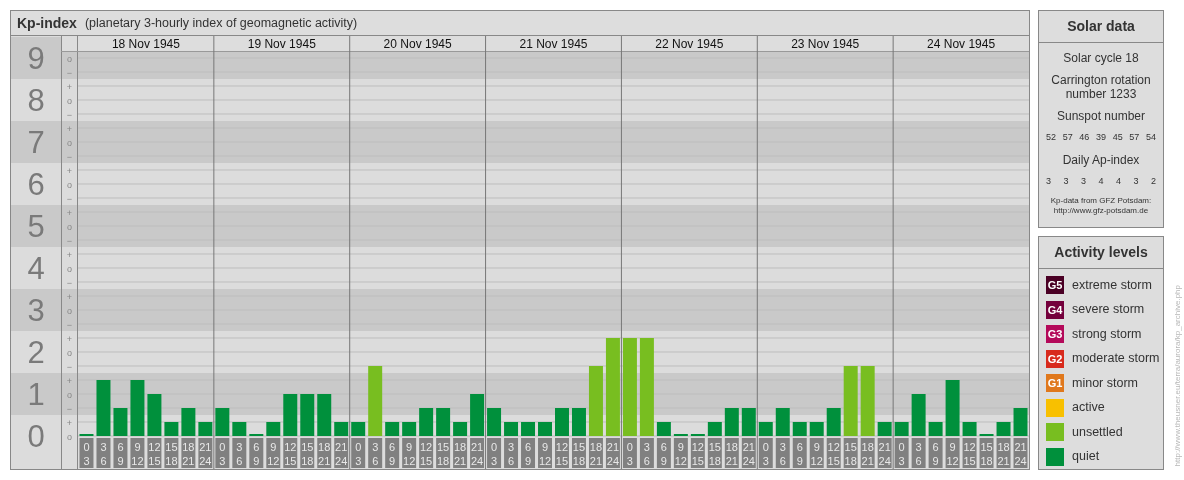  What do you see at coordinates (1150, 137) in the screenshot?
I see `sunspot-value: 54` at bounding box center [1150, 137].